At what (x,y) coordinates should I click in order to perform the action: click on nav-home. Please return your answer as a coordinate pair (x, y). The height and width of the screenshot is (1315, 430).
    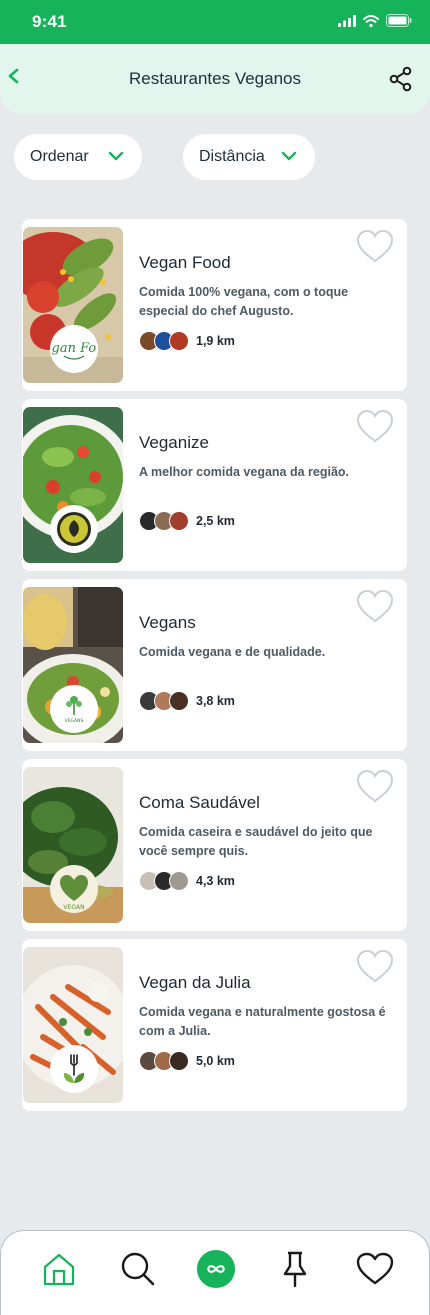
    Looking at the image, I should click on (59, 1269).